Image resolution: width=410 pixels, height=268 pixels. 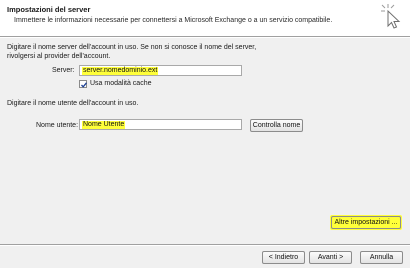 I want to click on server-input: server.nomedominio.ext, so click(x=160, y=70).